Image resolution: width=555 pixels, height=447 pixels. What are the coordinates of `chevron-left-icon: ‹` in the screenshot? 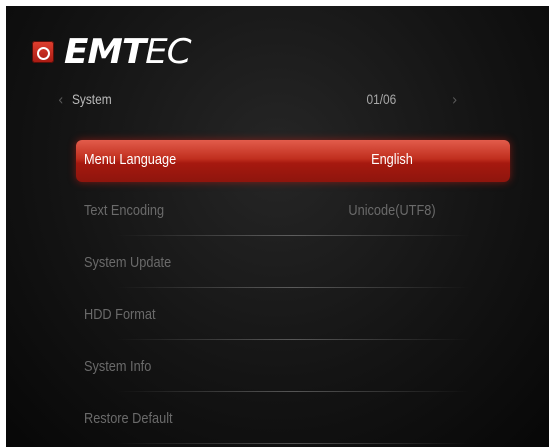 It's located at (60, 99).